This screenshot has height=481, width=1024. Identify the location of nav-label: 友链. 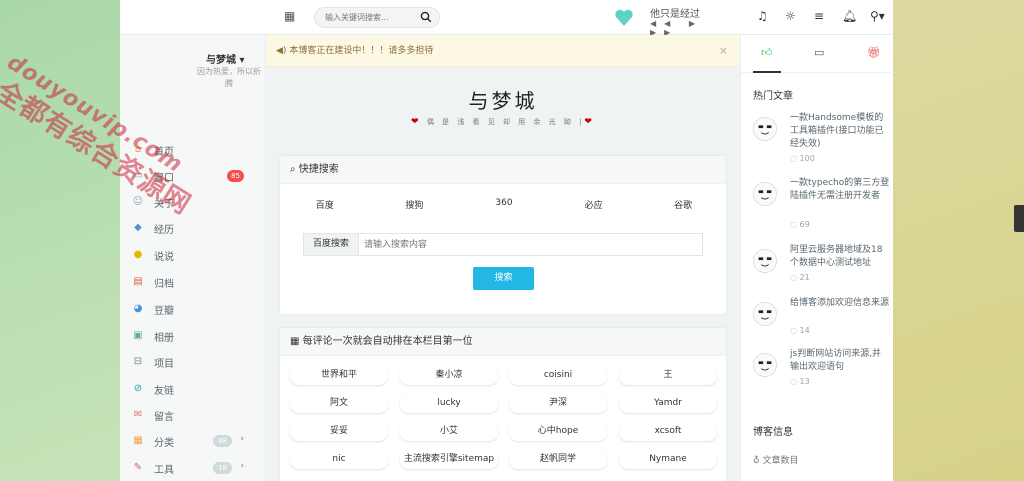
(164, 391).